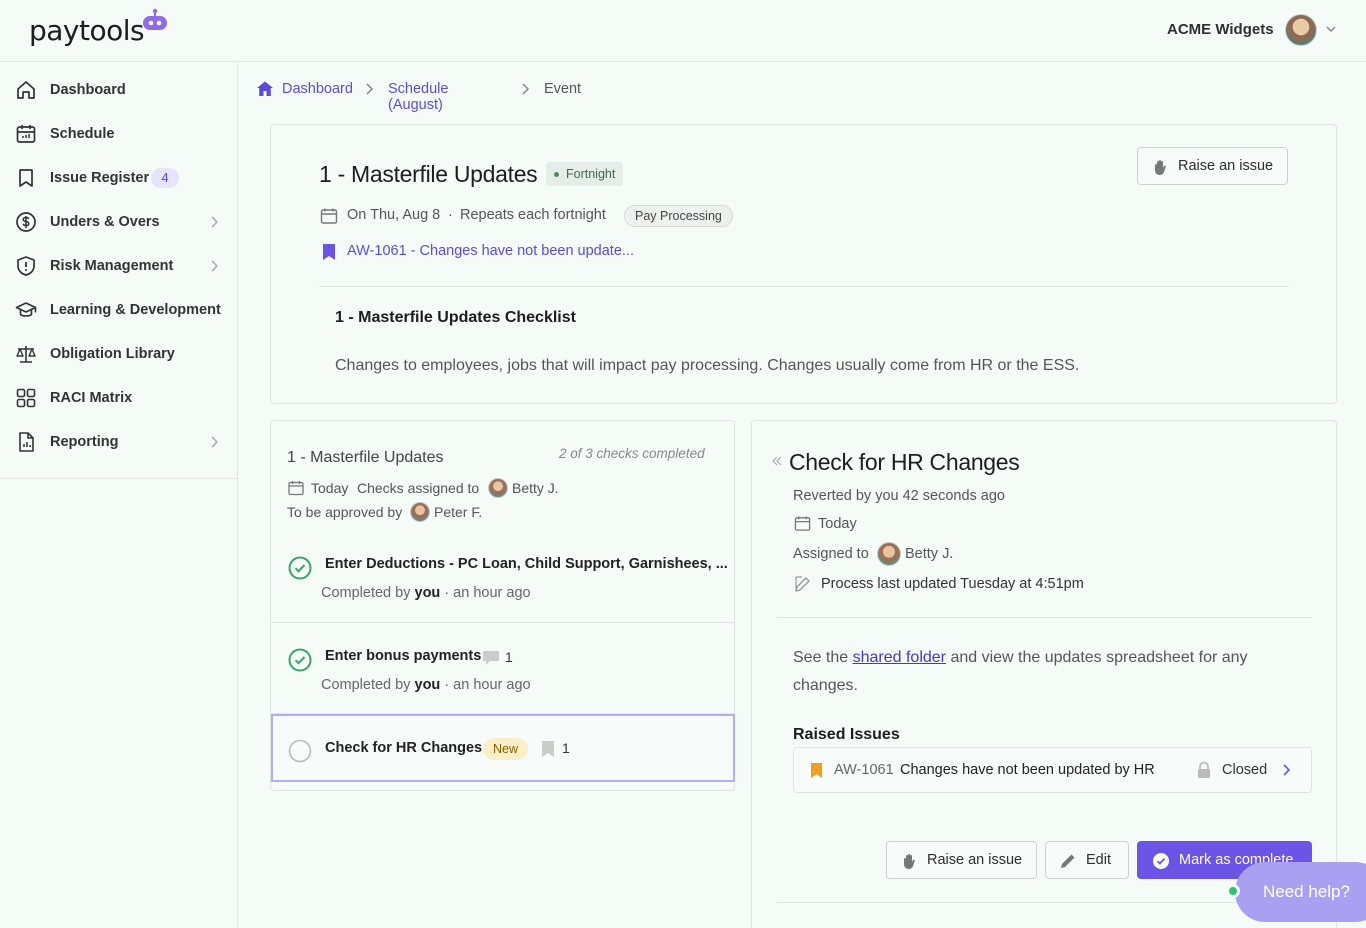 This screenshot has height=928, width=1366. What do you see at coordinates (418, 97) in the screenshot?
I see `breadcrumb-schedule: Schedule (August)` at bounding box center [418, 97].